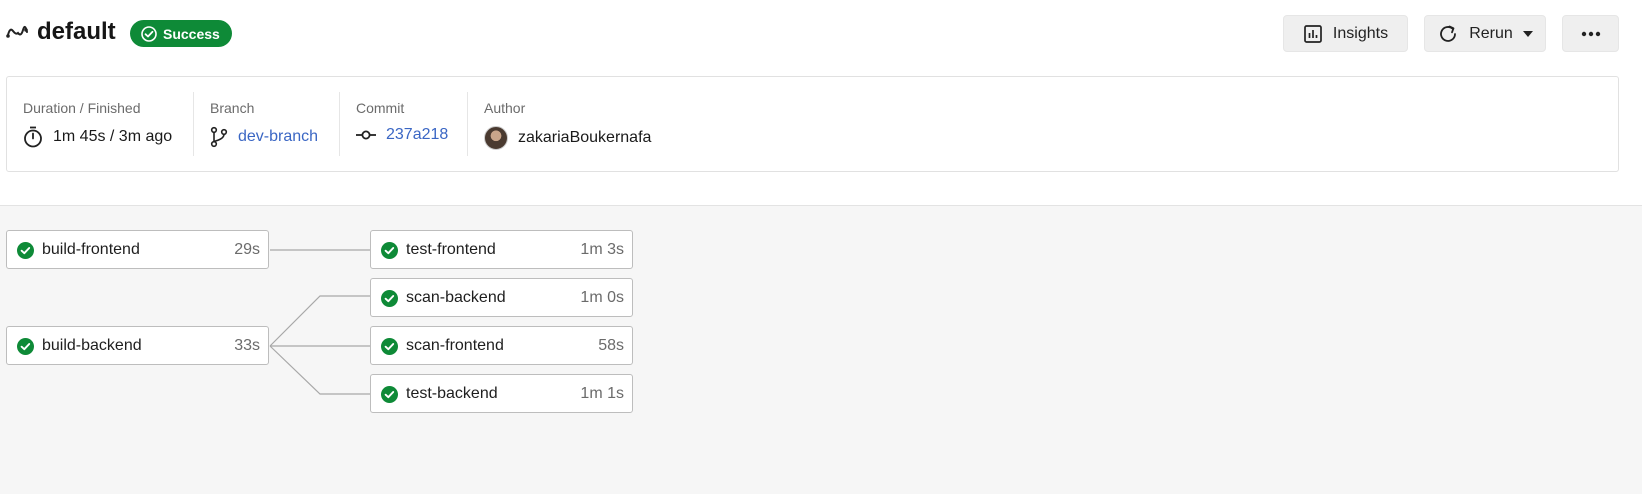 This screenshot has height=495, width=1642. Describe the element at coordinates (17, 32) in the screenshot. I see `workflow-icon` at that location.